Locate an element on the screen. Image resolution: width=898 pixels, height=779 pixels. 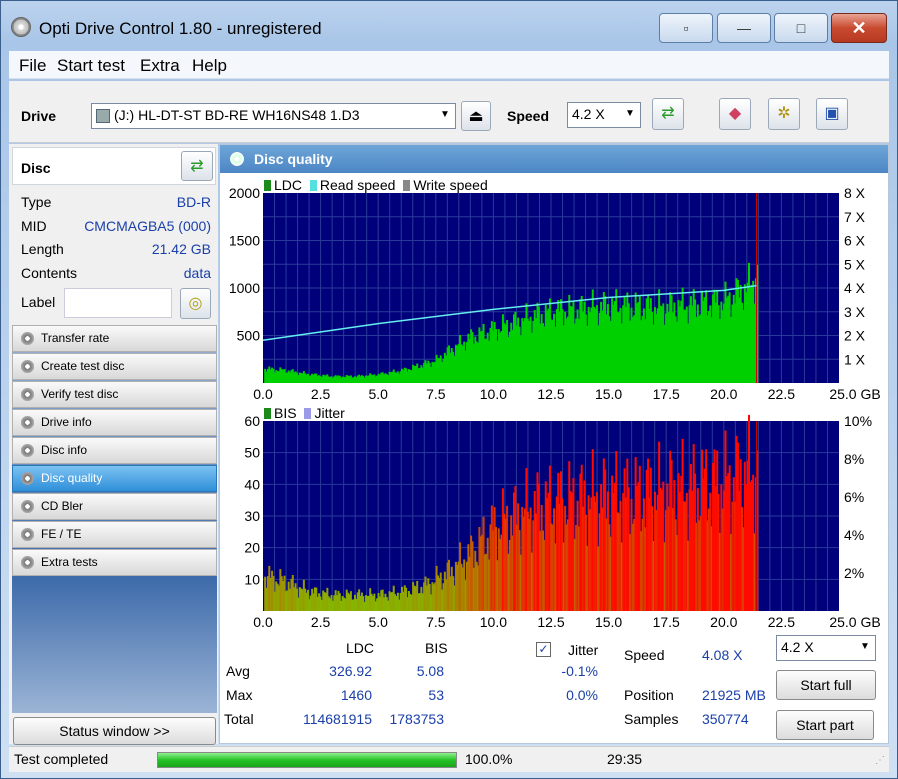
close-button: ✕ is located at coordinates (859, 28).